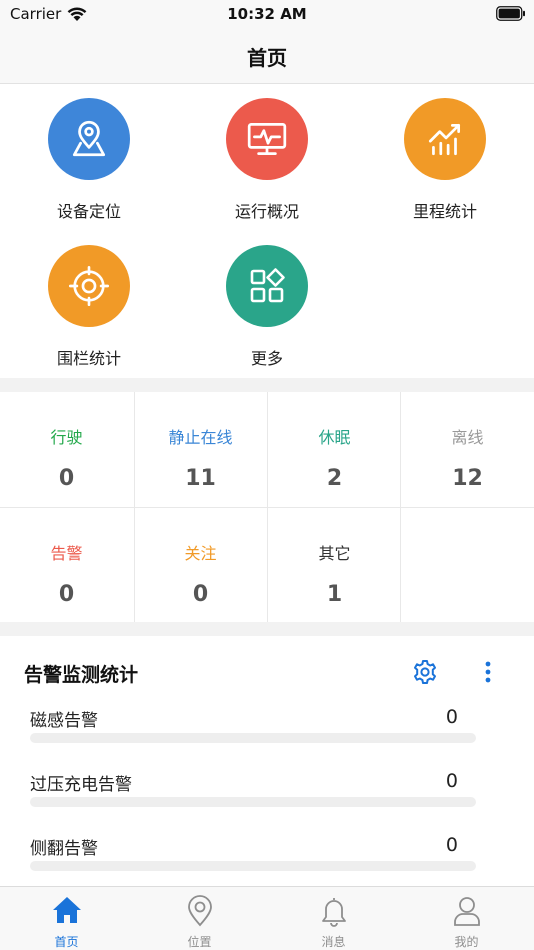 The height and width of the screenshot is (950, 534). I want to click on menu-label: 里程统计, so click(444, 211).